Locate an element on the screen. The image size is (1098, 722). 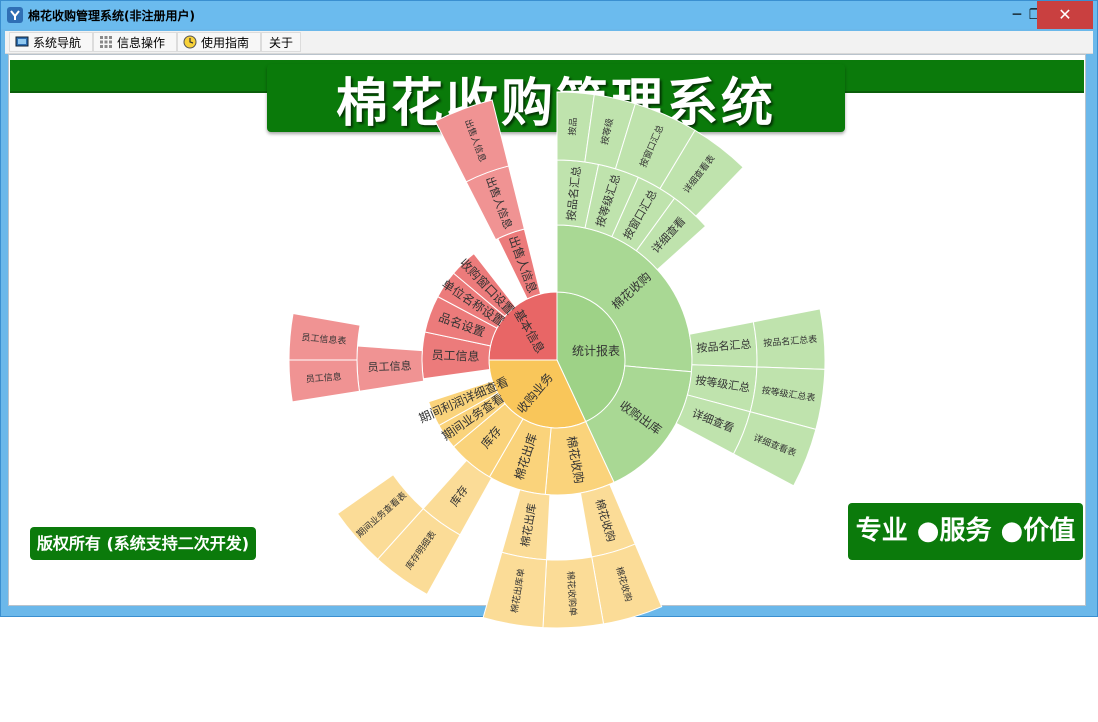
sunburst-segment-r4h: 棉花收购 is located at coordinates (627, 584).